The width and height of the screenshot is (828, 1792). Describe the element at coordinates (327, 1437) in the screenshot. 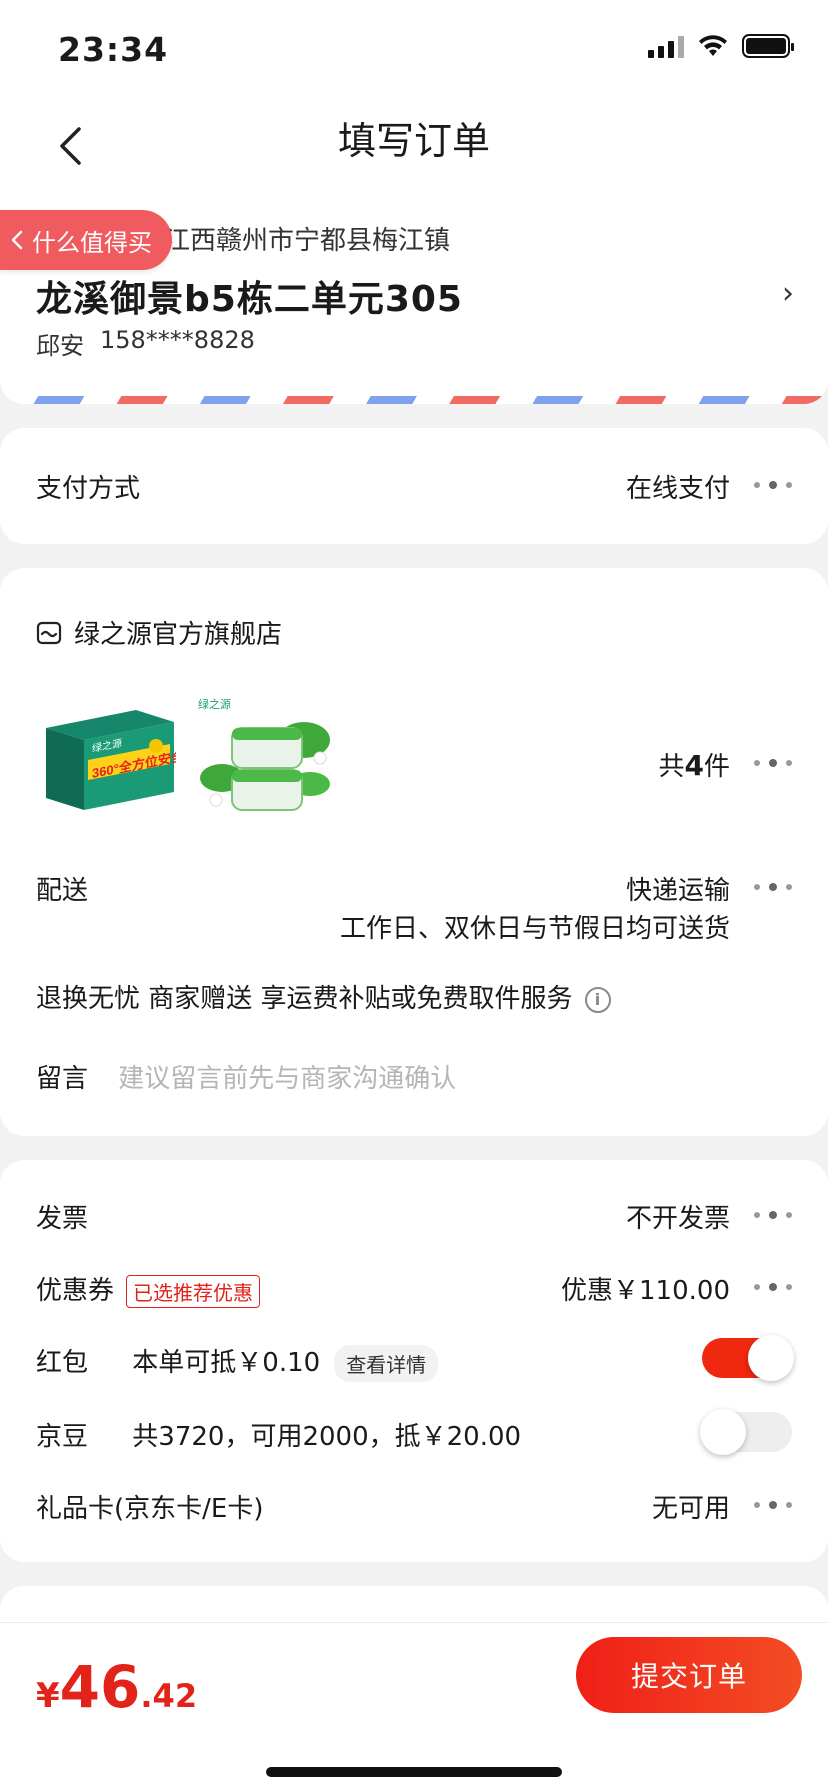

I see `jingdou-desc: 共3720，可用2000，抵￥20.00` at that location.